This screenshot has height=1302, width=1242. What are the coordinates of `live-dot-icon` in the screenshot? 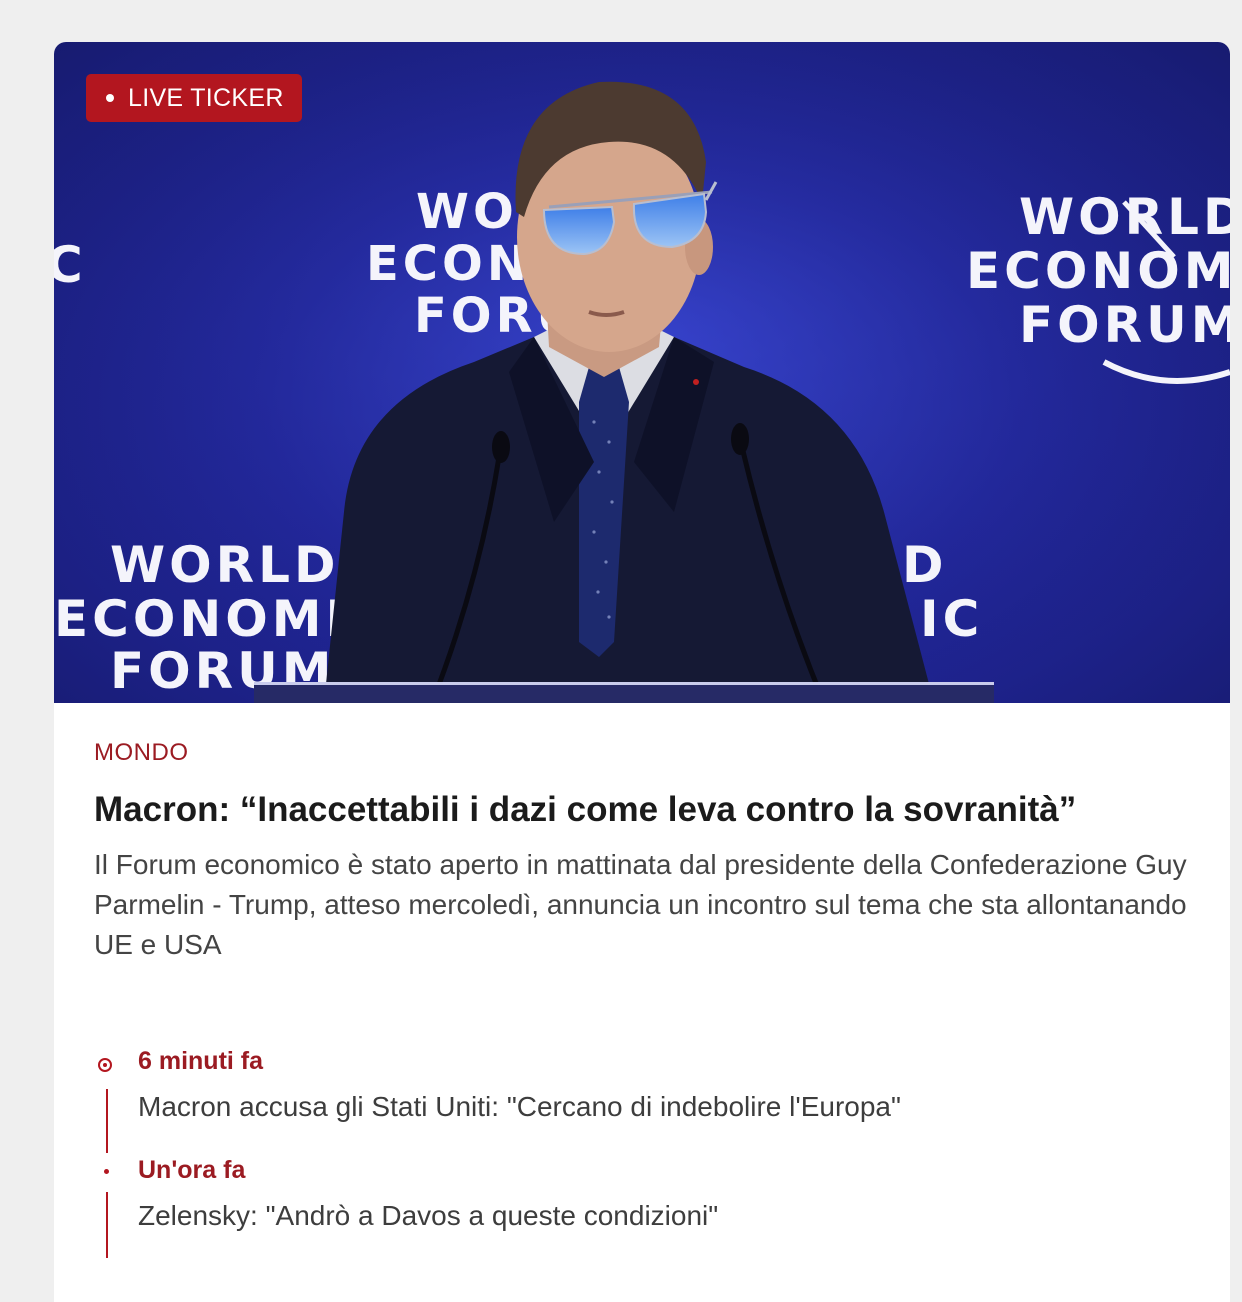 It's located at (110, 98).